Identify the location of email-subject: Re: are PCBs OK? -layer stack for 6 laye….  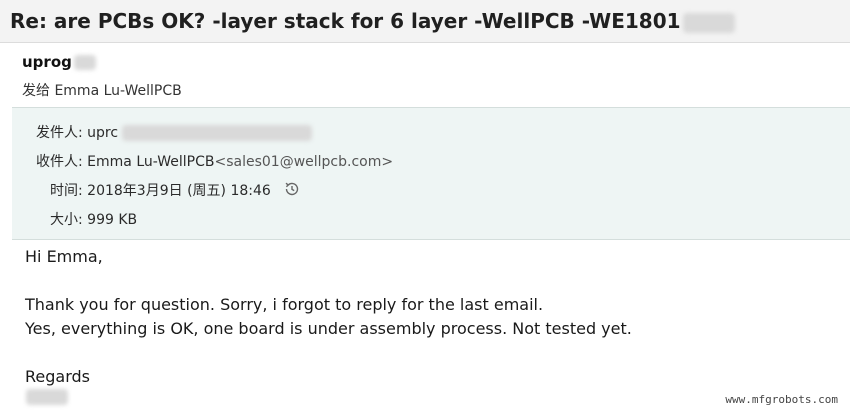
(372, 21).